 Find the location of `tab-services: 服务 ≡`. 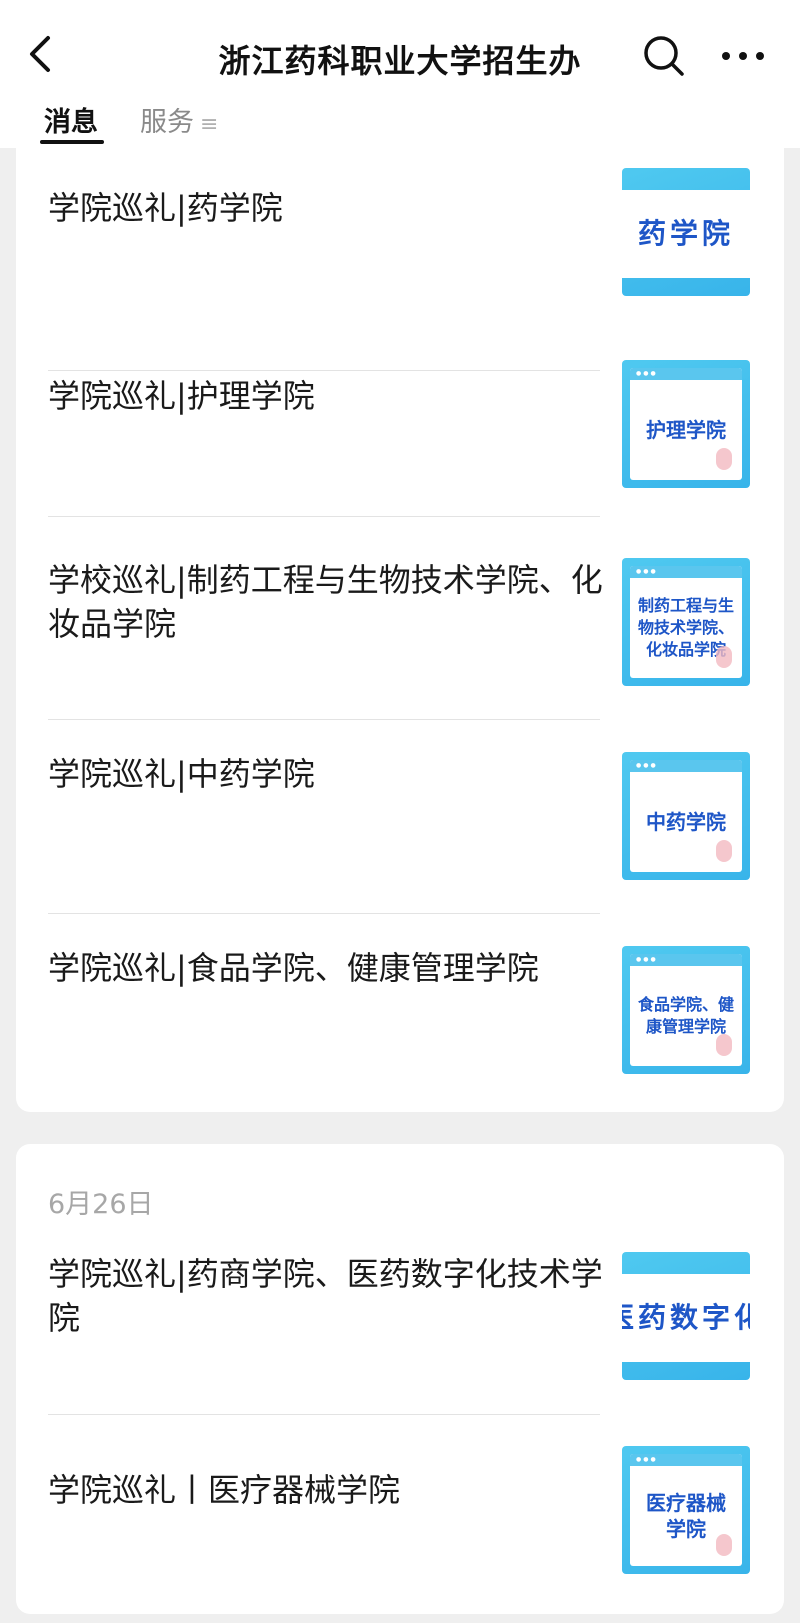

tab-services: 服务 ≡ is located at coordinates (179, 119).